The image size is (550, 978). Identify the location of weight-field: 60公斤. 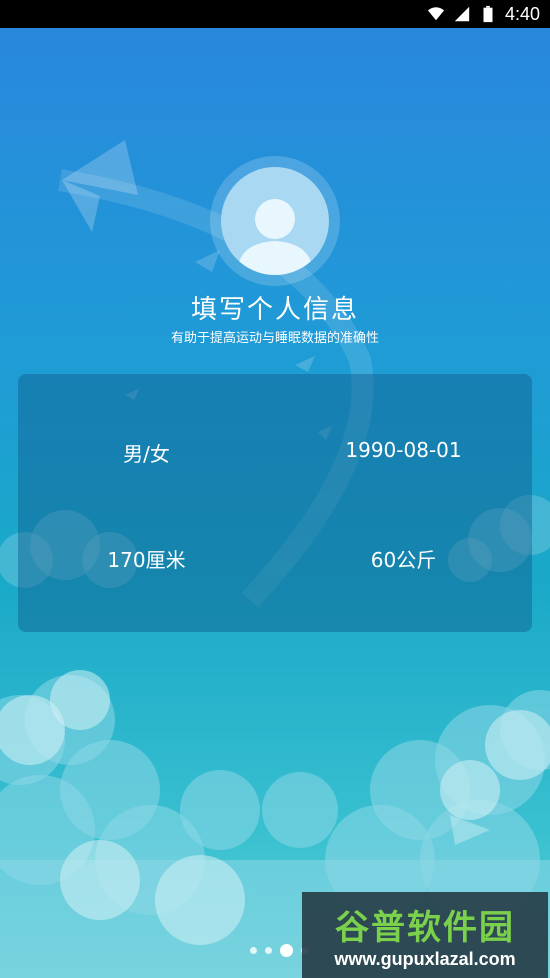
(403, 558).